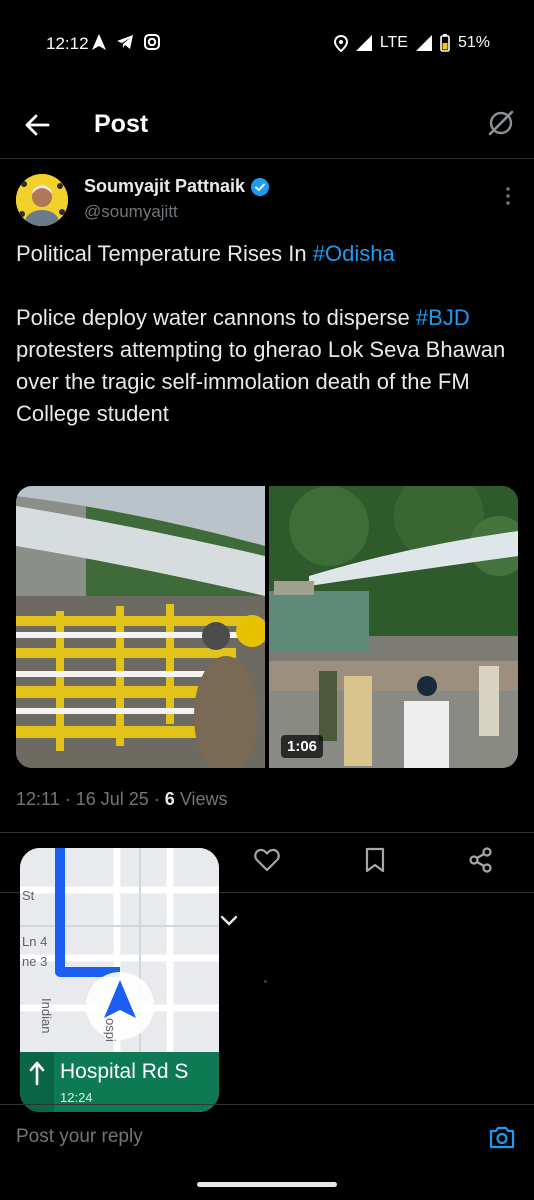  I want to click on turn-direction, so click(37, 1082).